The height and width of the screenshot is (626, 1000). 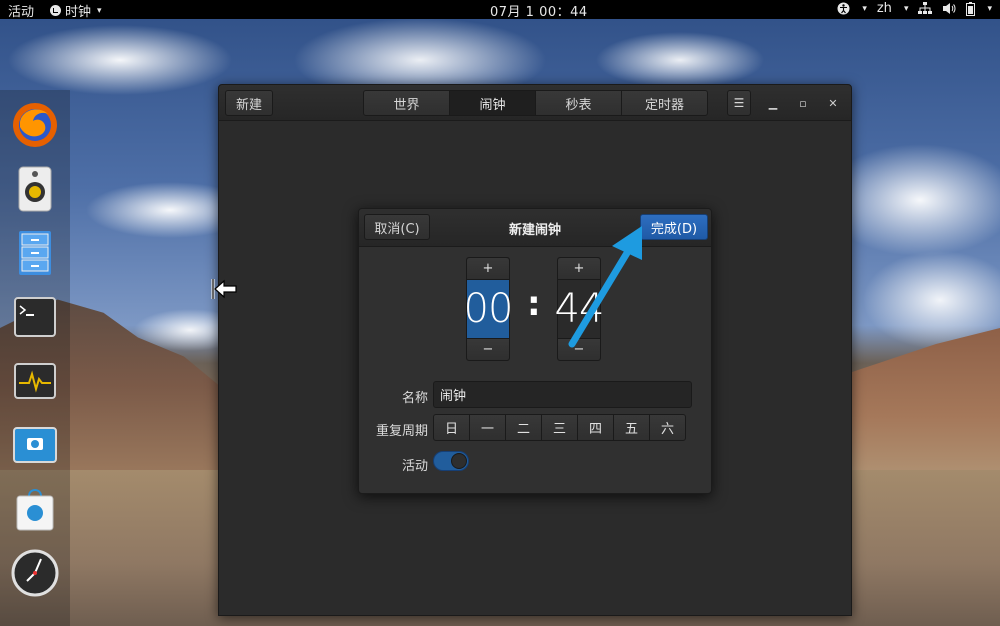 What do you see at coordinates (667, 427) in the screenshot?
I see `day-saturday-toggle: 六` at bounding box center [667, 427].